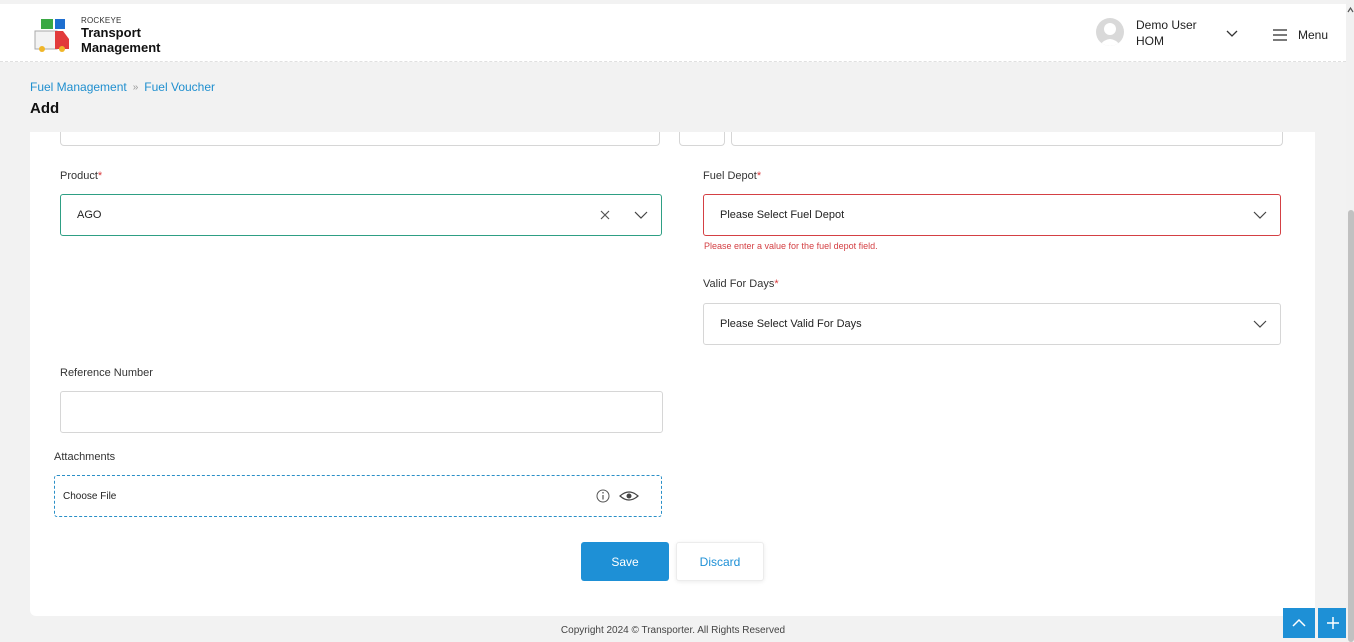 This screenshot has width=1354, height=642. Describe the element at coordinates (629, 496) in the screenshot. I see `eye-icon` at that location.